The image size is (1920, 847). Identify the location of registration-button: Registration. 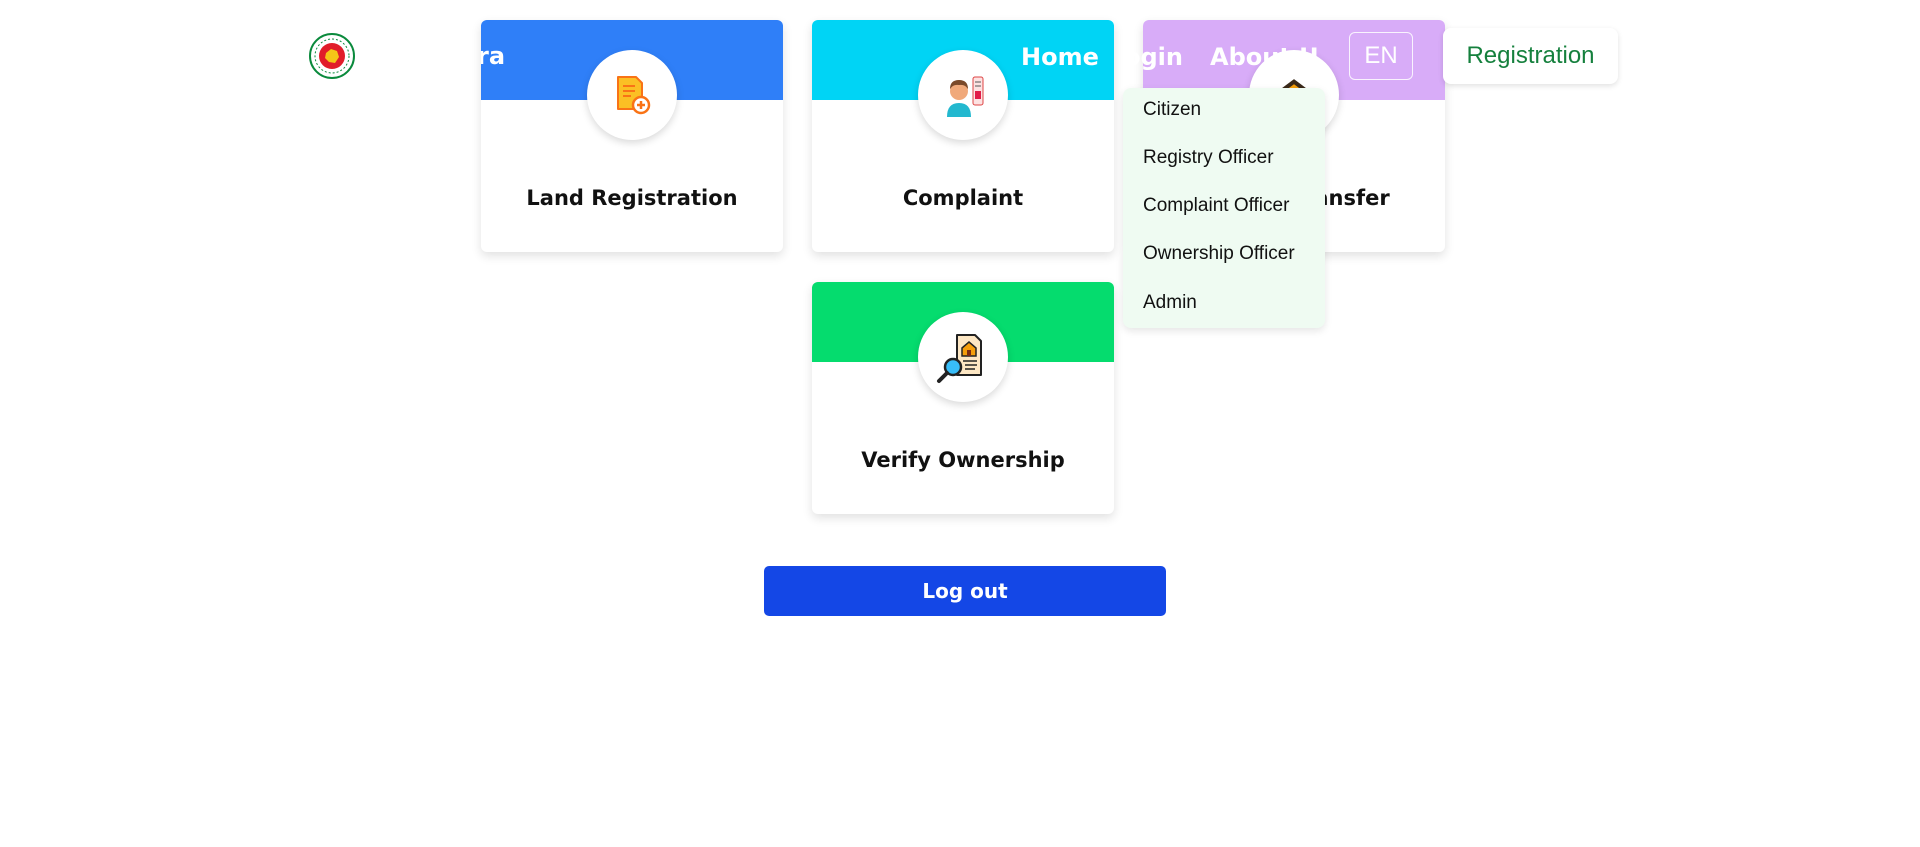
(1530, 56).